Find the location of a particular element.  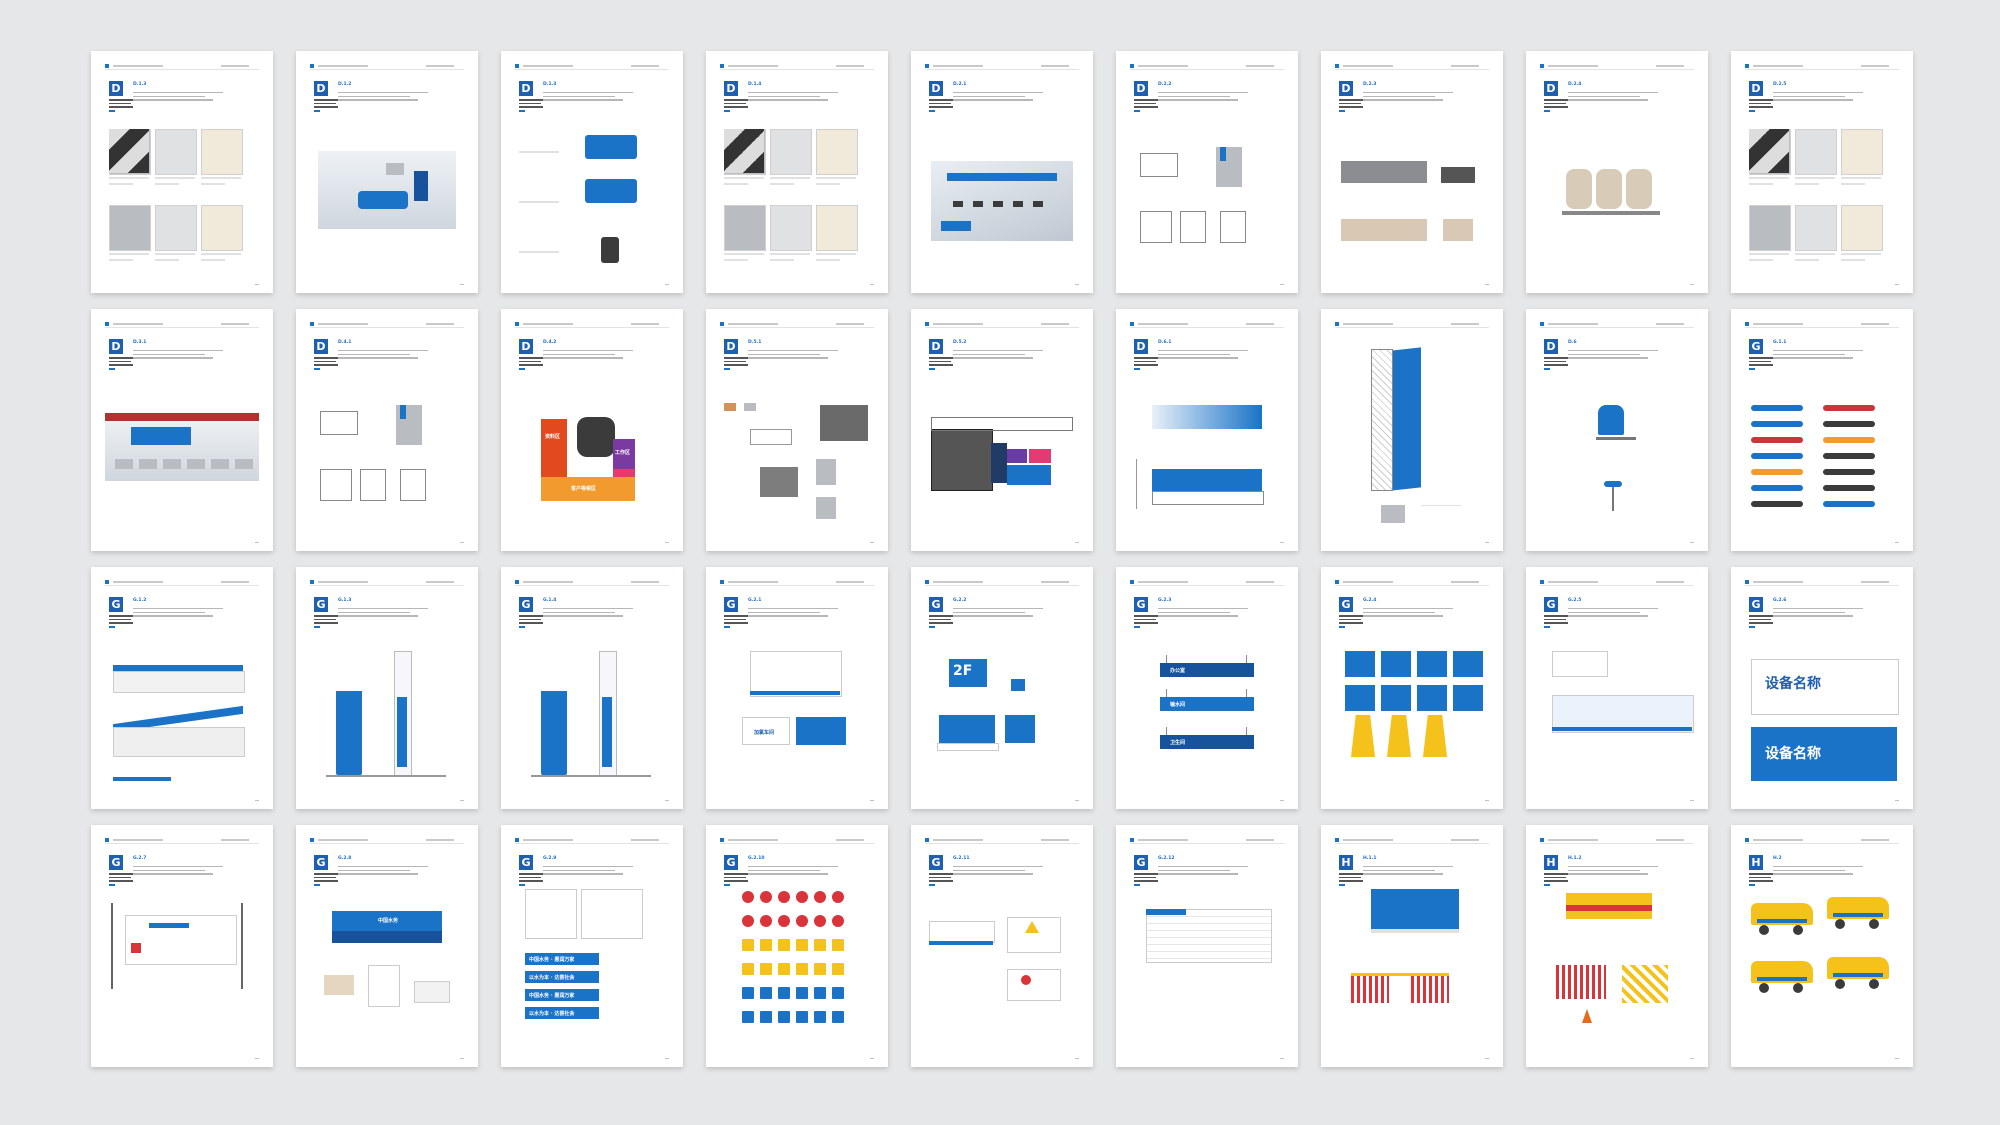

manual-page-3: D D.1.3 is located at coordinates (592, 172).